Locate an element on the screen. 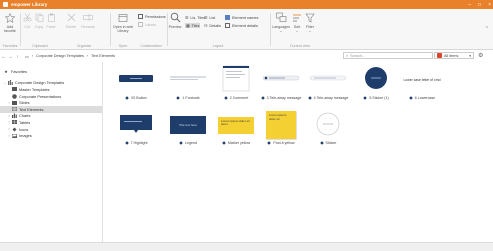 The image size is (493, 251). chevron-down-icon: ▾ is located at coordinates (470, 55).